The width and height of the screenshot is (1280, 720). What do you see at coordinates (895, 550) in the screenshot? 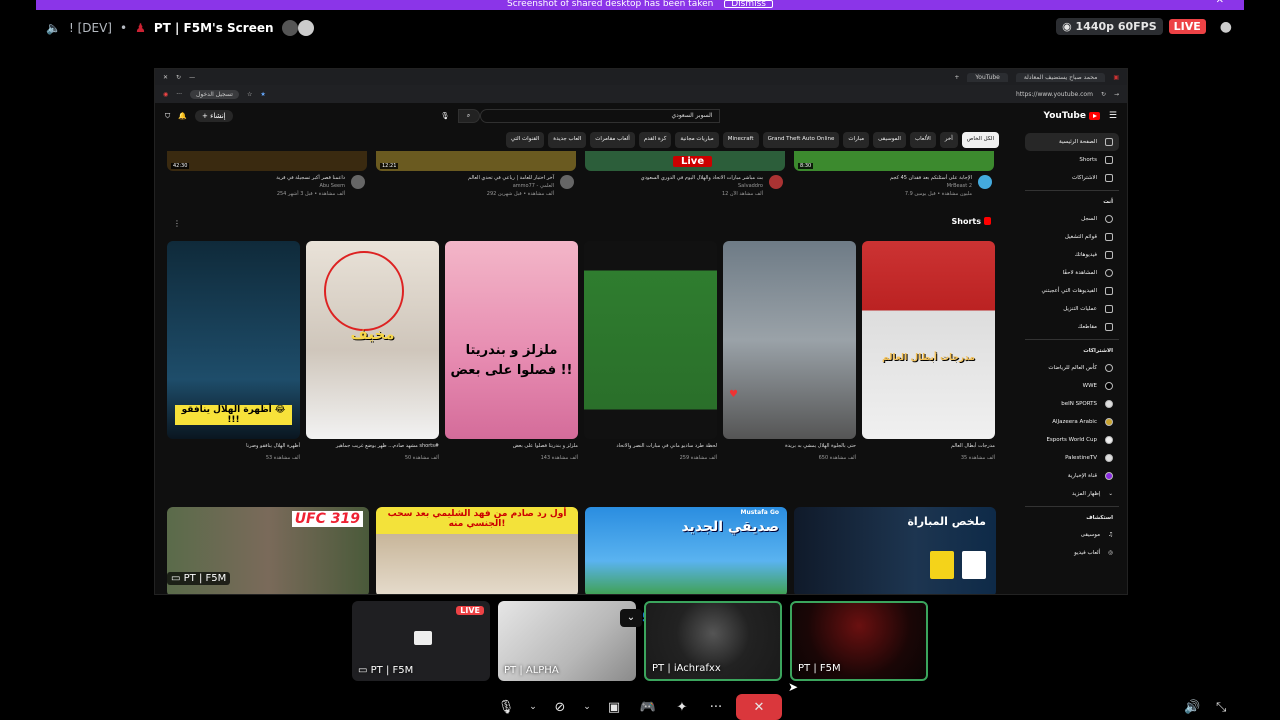
I see `video-thumbnail: ملخص المباراة` at bounding box center [895, 550].